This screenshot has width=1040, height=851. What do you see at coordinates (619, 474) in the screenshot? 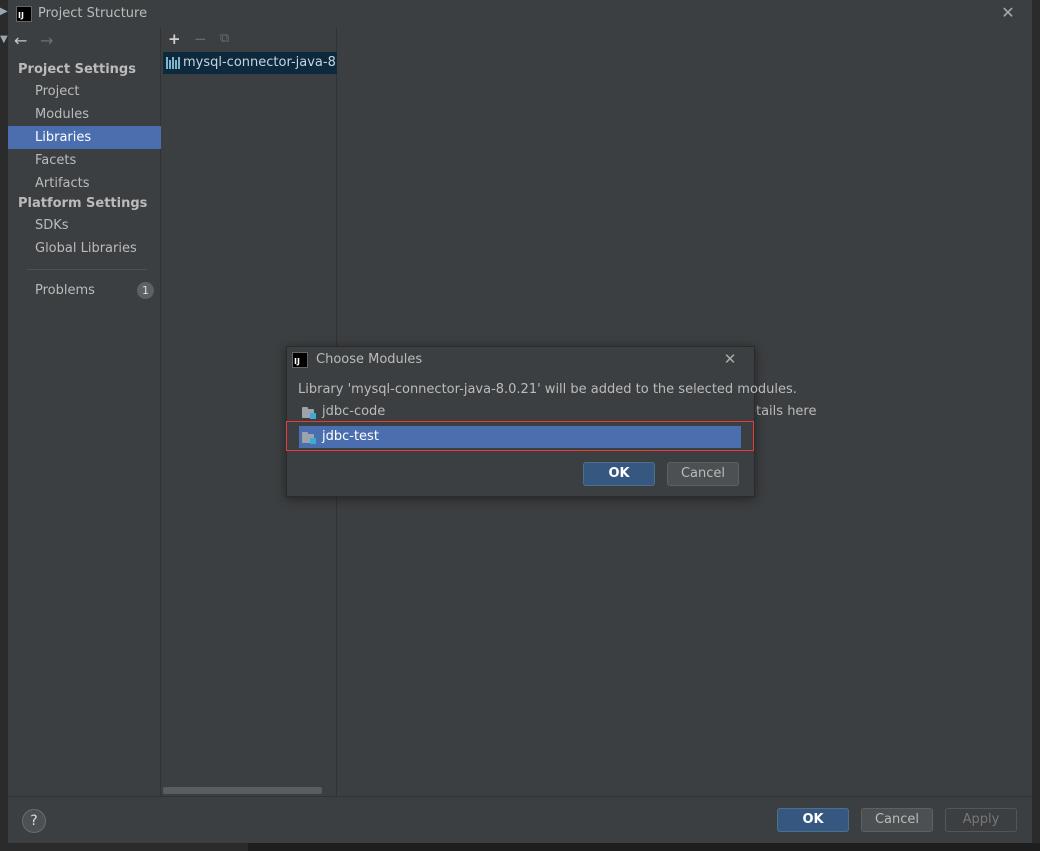
I see `dialog-ok-button: OK` at bounding box center [619, 474].